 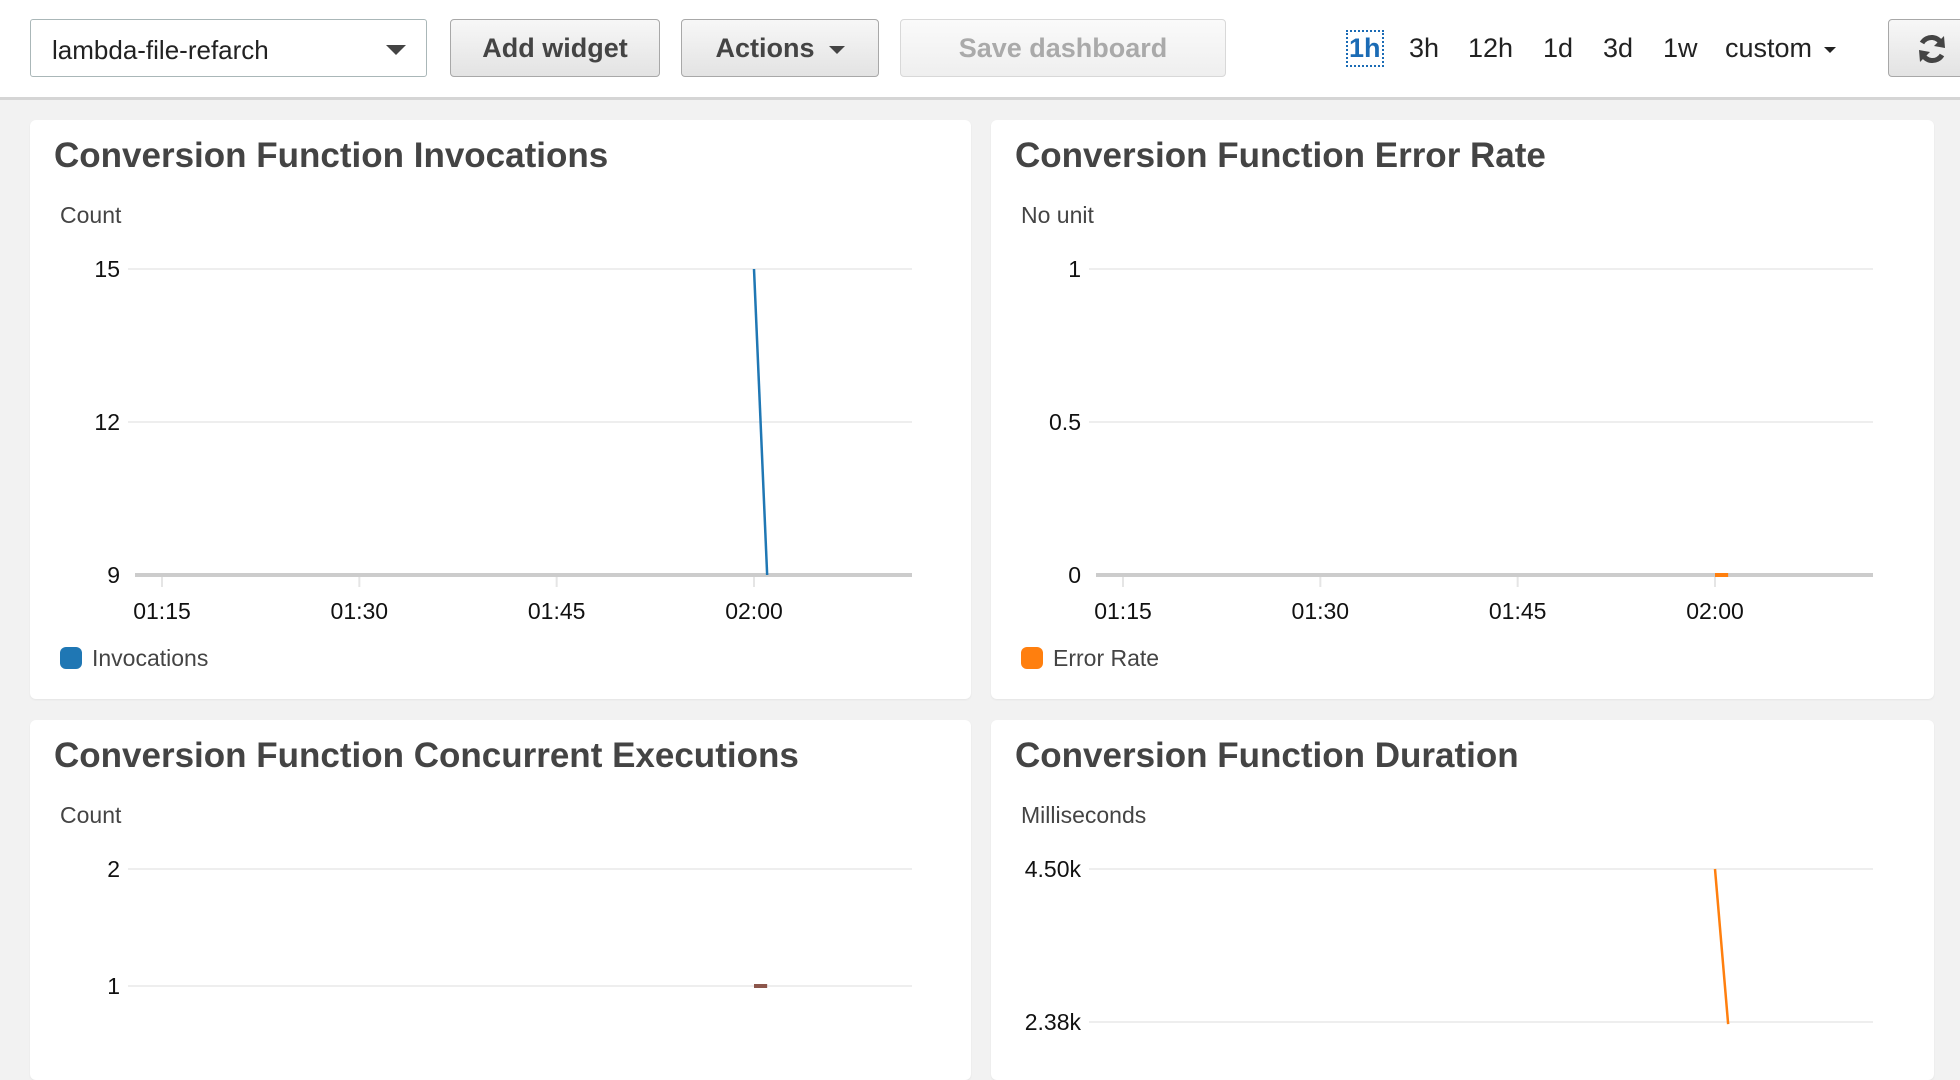 What do you see at coordinates (1065, 422) in the screenshot?
I see `y-tick-label: 0.5` at bounding box center [1065, 422].